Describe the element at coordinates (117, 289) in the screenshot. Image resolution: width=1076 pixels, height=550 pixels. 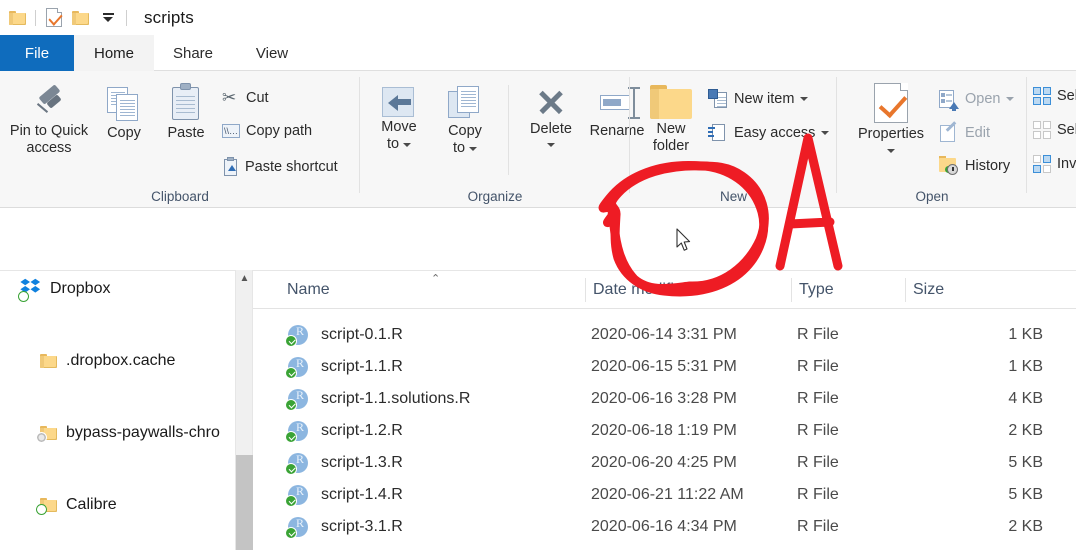
I see `sidebar-item-dropbox: Dropbox` at that location.